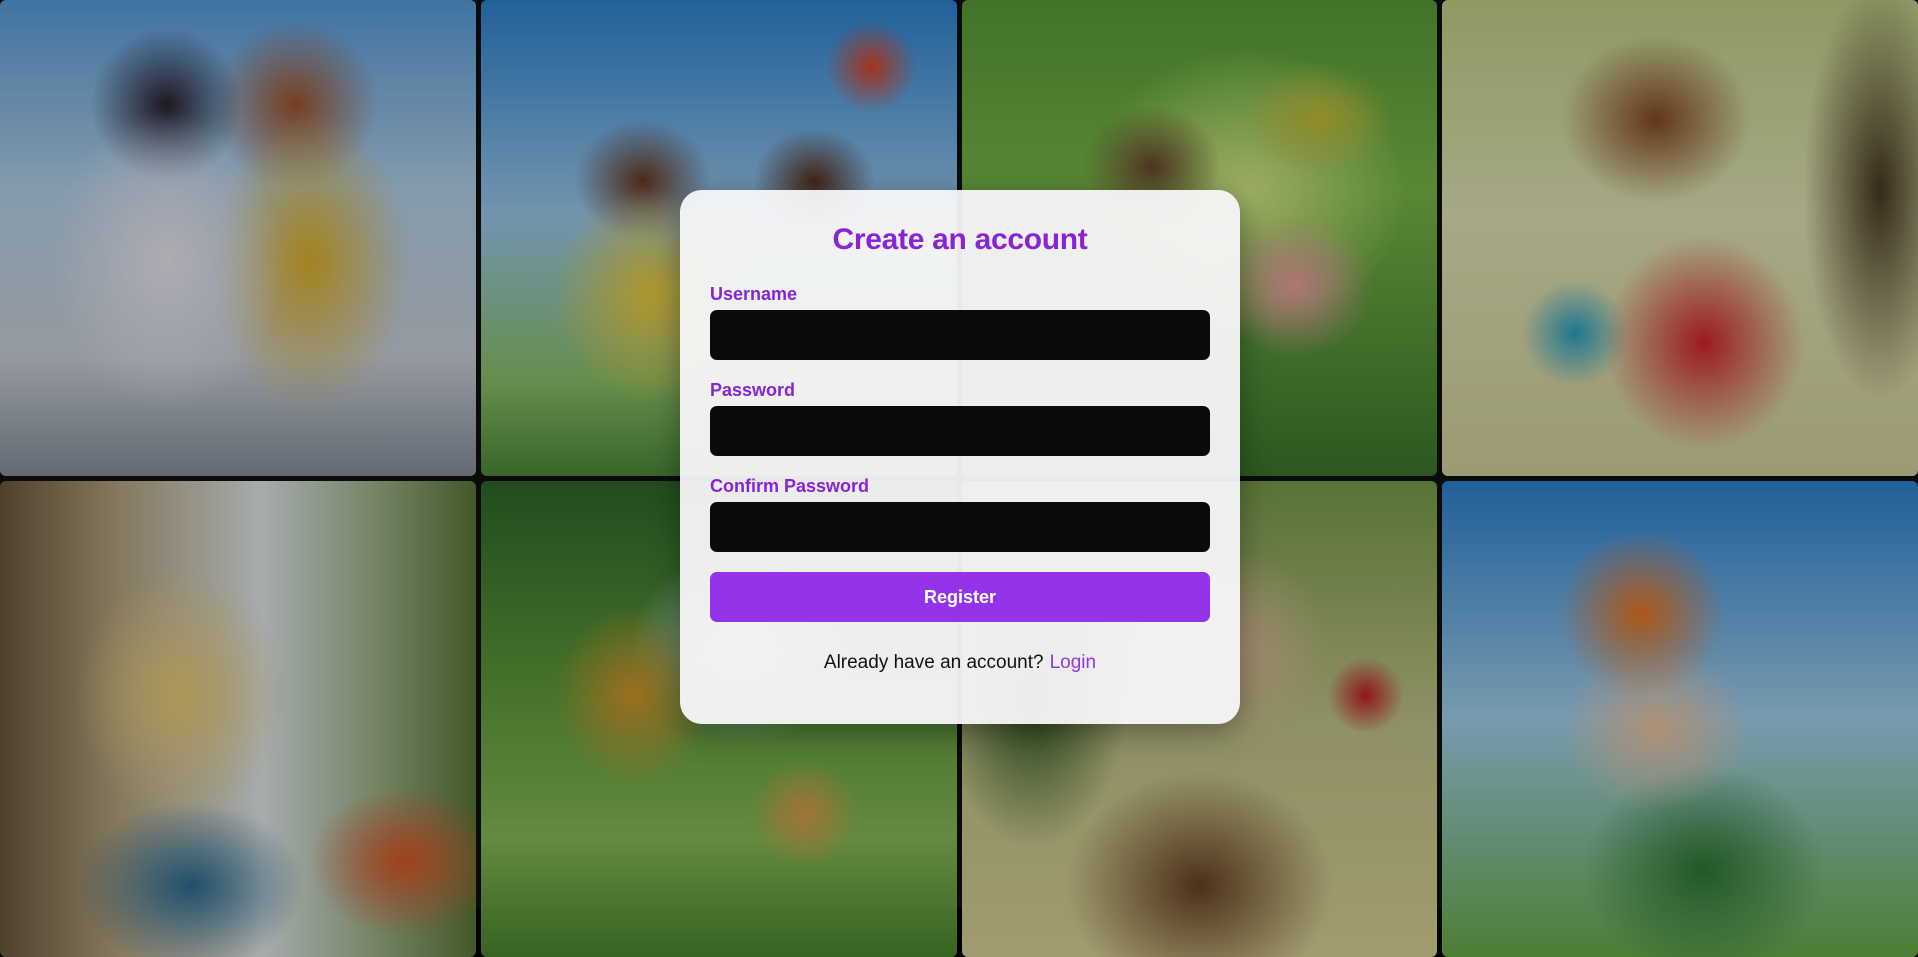  Describe the element at coordinates (753, 390) in the screenshot. I see `password-label: Password` at that location.